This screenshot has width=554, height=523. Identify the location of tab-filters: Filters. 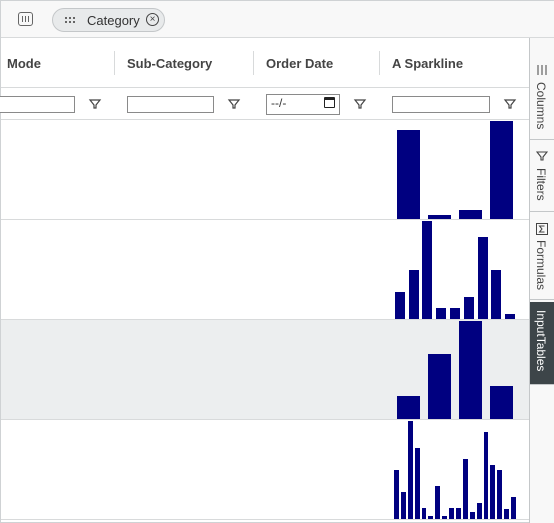
(542, 176).